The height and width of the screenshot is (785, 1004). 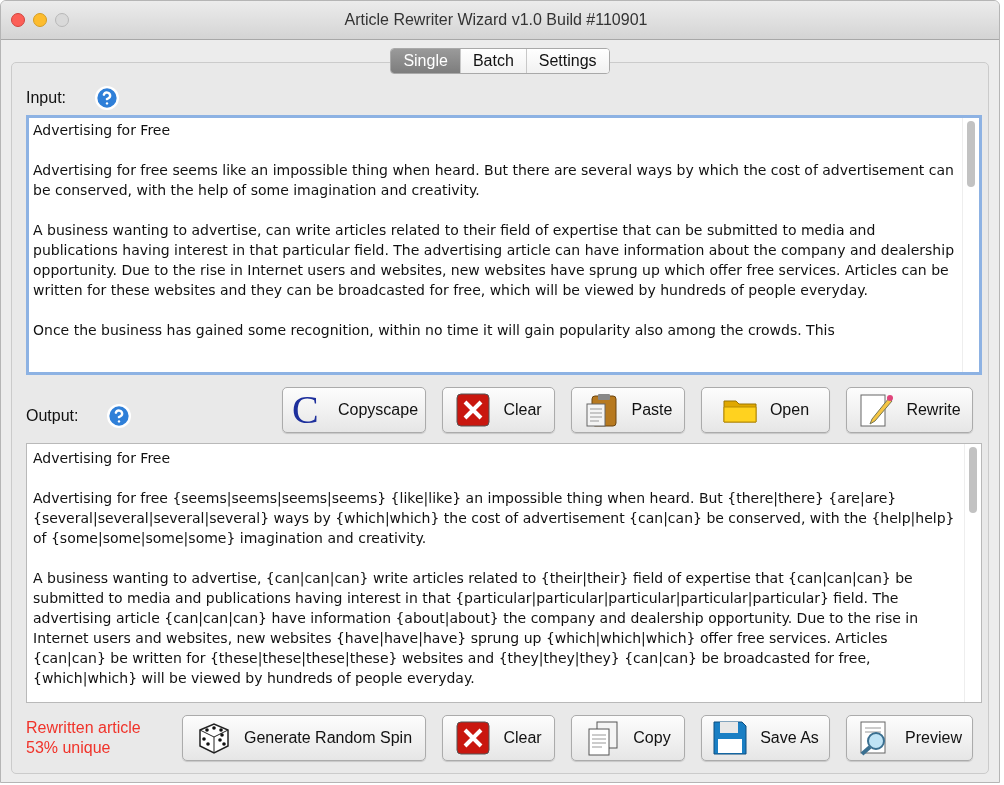 I want to click on status-text: 53% unique, so click(x=69, y=748).